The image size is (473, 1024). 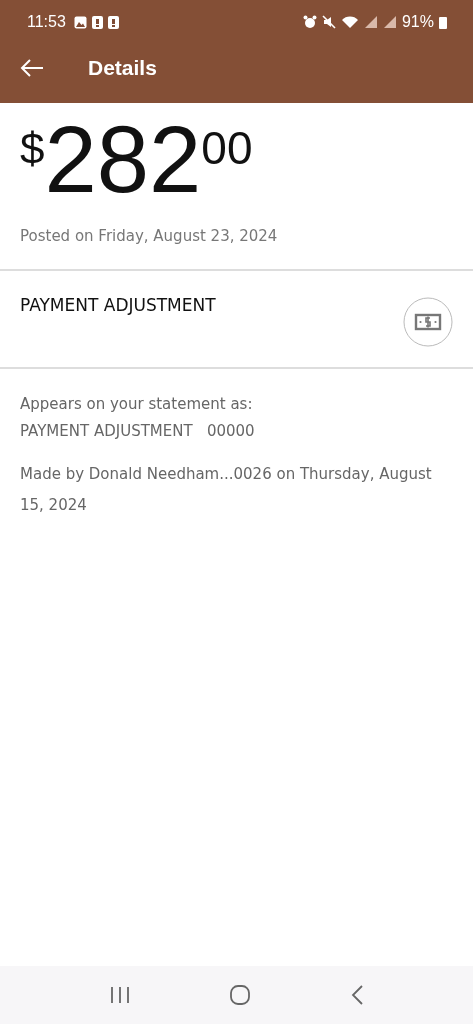 I want to click on battery-percent: 91%, so click(x=417, y=22).